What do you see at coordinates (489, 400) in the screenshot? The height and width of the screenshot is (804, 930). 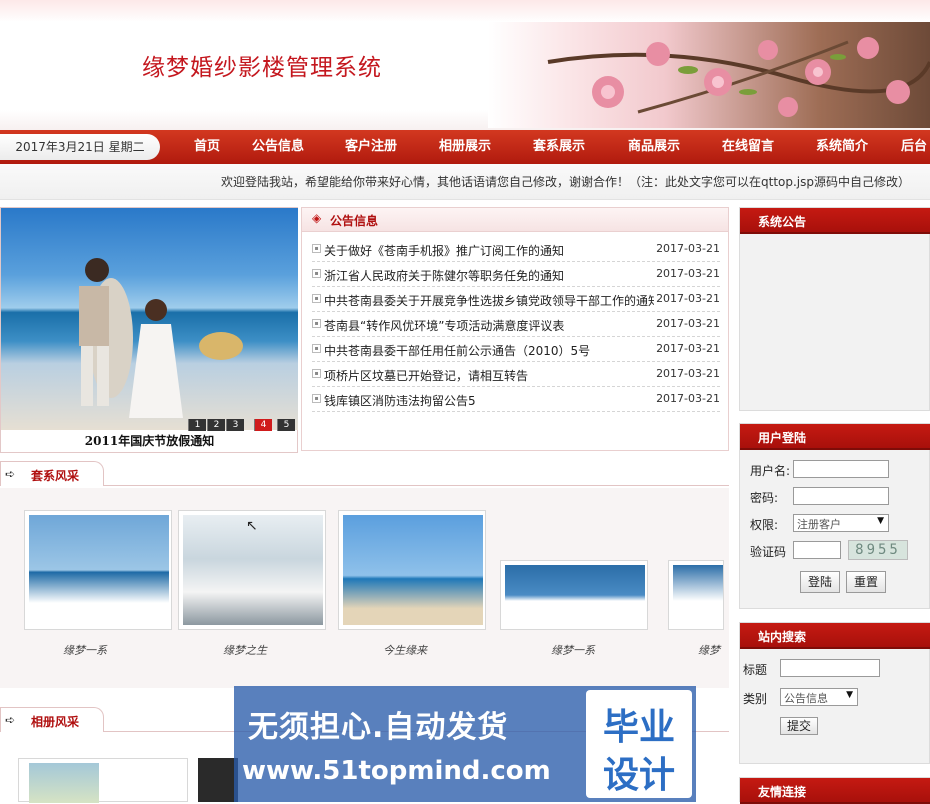 I see `announcement-title: 钱库镇区消防违法拘留公告5` at bounding box center [489, 400].